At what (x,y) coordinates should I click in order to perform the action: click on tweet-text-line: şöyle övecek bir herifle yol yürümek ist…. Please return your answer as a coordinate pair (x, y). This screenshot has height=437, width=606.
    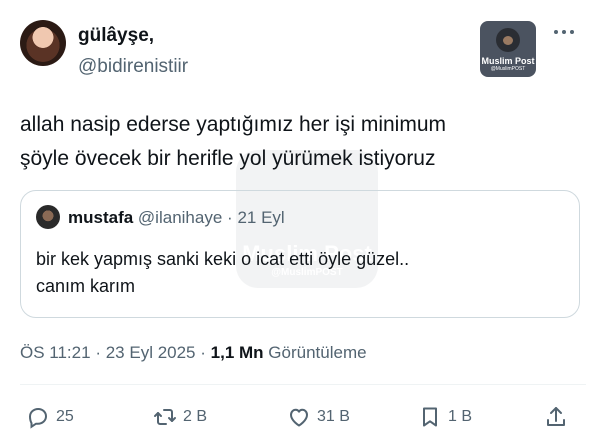
    Looking at the image, I should click on (228, 158).